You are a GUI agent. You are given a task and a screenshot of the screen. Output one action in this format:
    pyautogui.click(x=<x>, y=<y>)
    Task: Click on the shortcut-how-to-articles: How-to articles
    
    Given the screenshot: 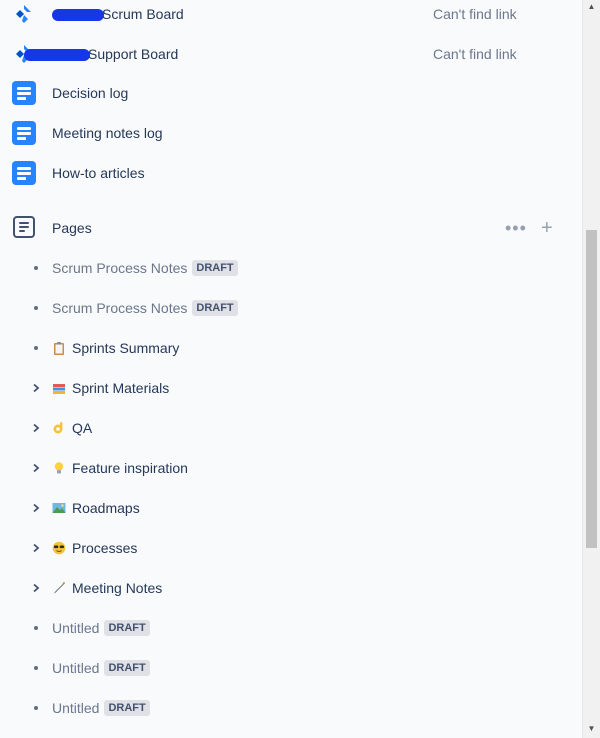 What is the action you would take?
    pyautogui.click(x=291, y=173)
    